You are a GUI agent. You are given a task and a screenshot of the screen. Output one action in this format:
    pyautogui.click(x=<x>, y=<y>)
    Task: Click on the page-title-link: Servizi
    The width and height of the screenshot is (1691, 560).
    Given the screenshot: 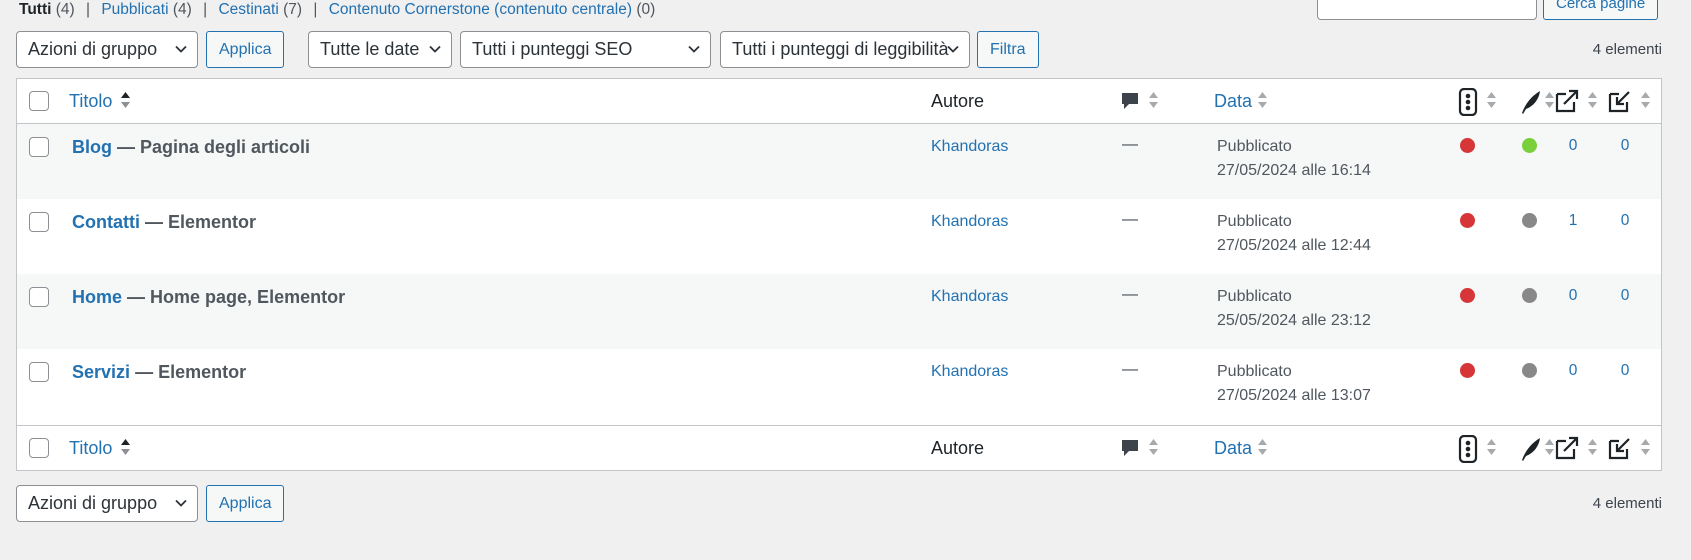 What is the action you would take?
    pyautogui.click(x=101, y=372)
    